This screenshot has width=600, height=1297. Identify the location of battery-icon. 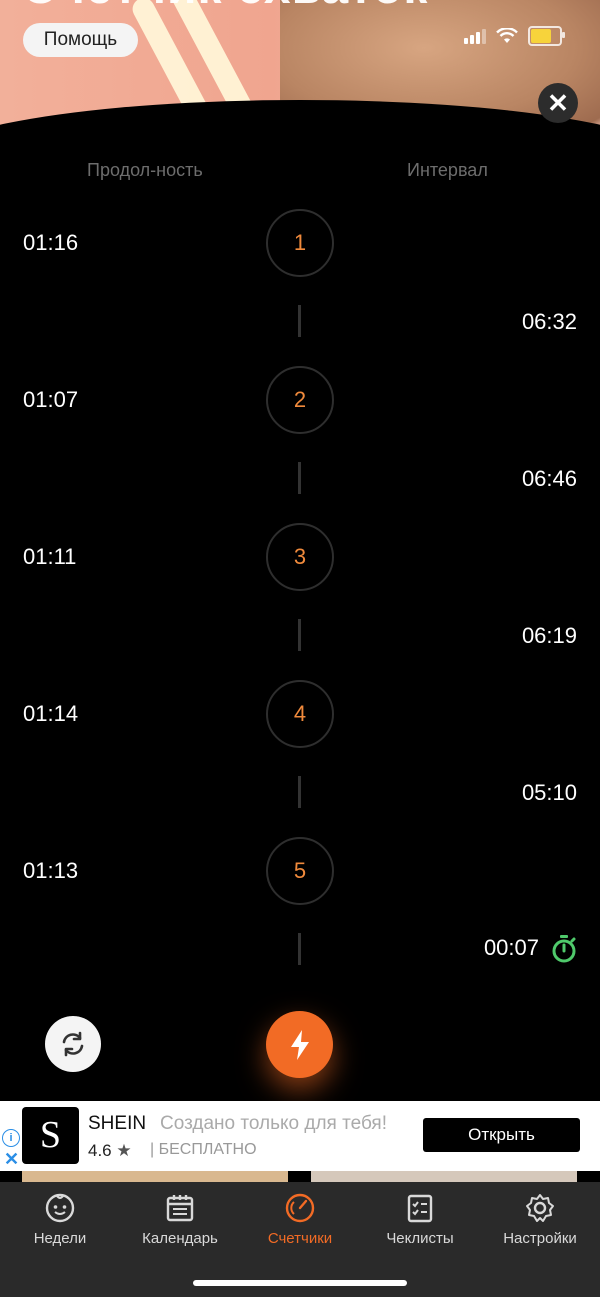
(546, 36).